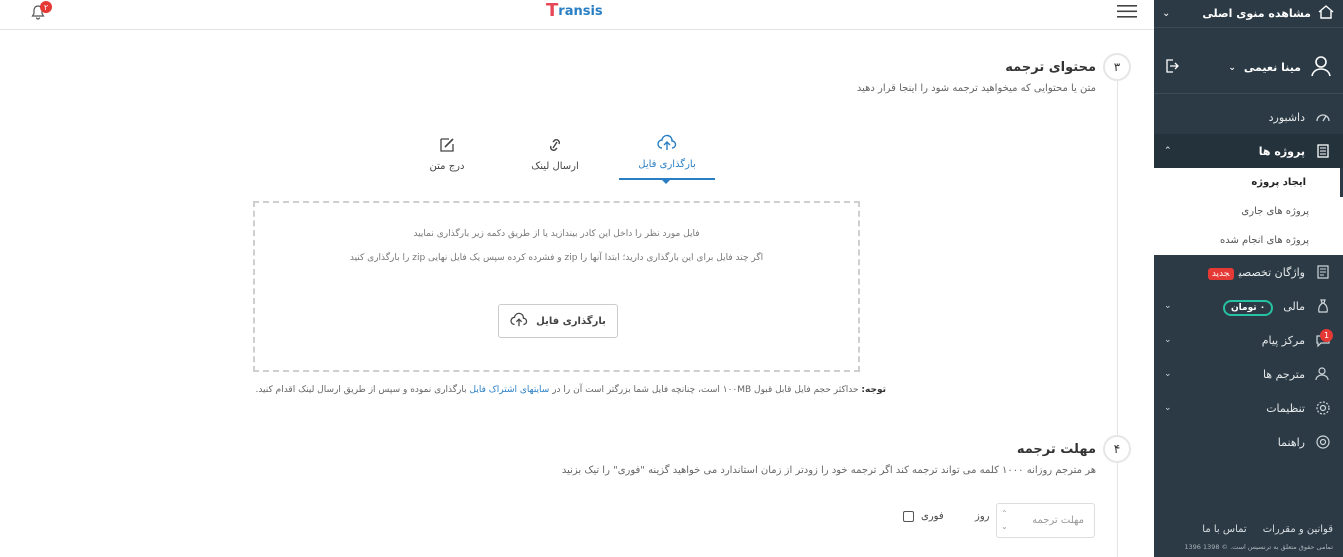 The height and width of the screenshot is (557, 1343). I want to click on sidebar-item-glossary: واژگان تخصصی جدید, so click(1248, 272).